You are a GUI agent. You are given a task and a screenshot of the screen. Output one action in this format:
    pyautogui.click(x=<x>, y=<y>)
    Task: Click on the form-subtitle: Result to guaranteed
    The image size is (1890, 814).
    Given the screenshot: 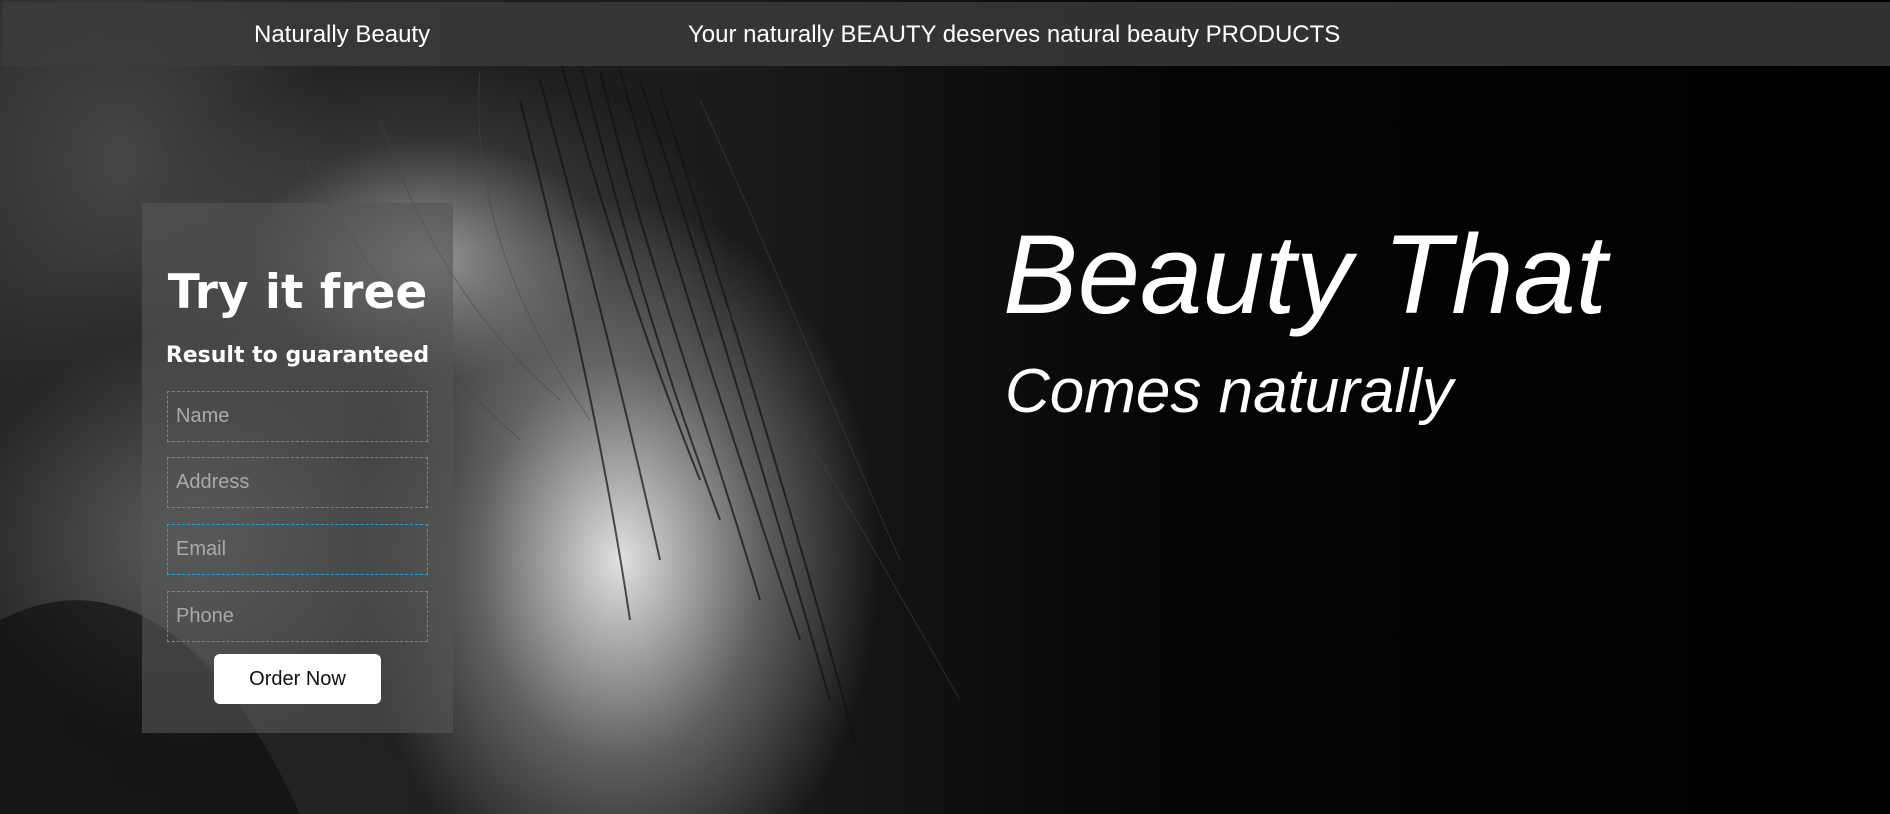 What is the action you would take?
    pyautogui.click(x=297, y=355)
    